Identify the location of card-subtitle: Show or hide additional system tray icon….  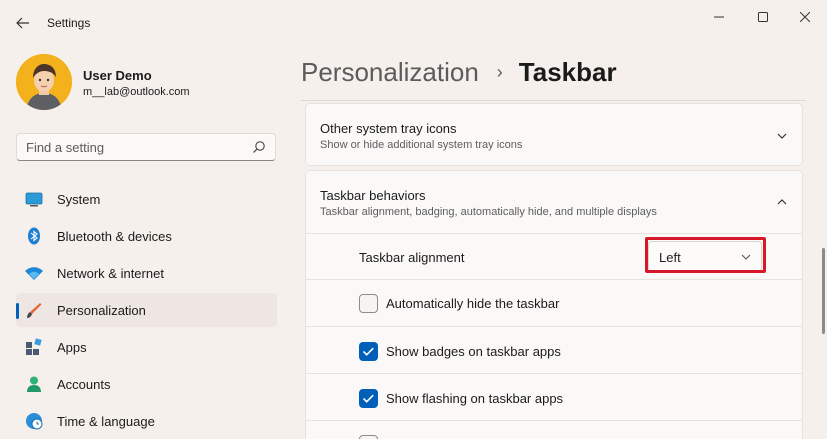
(421, 145).